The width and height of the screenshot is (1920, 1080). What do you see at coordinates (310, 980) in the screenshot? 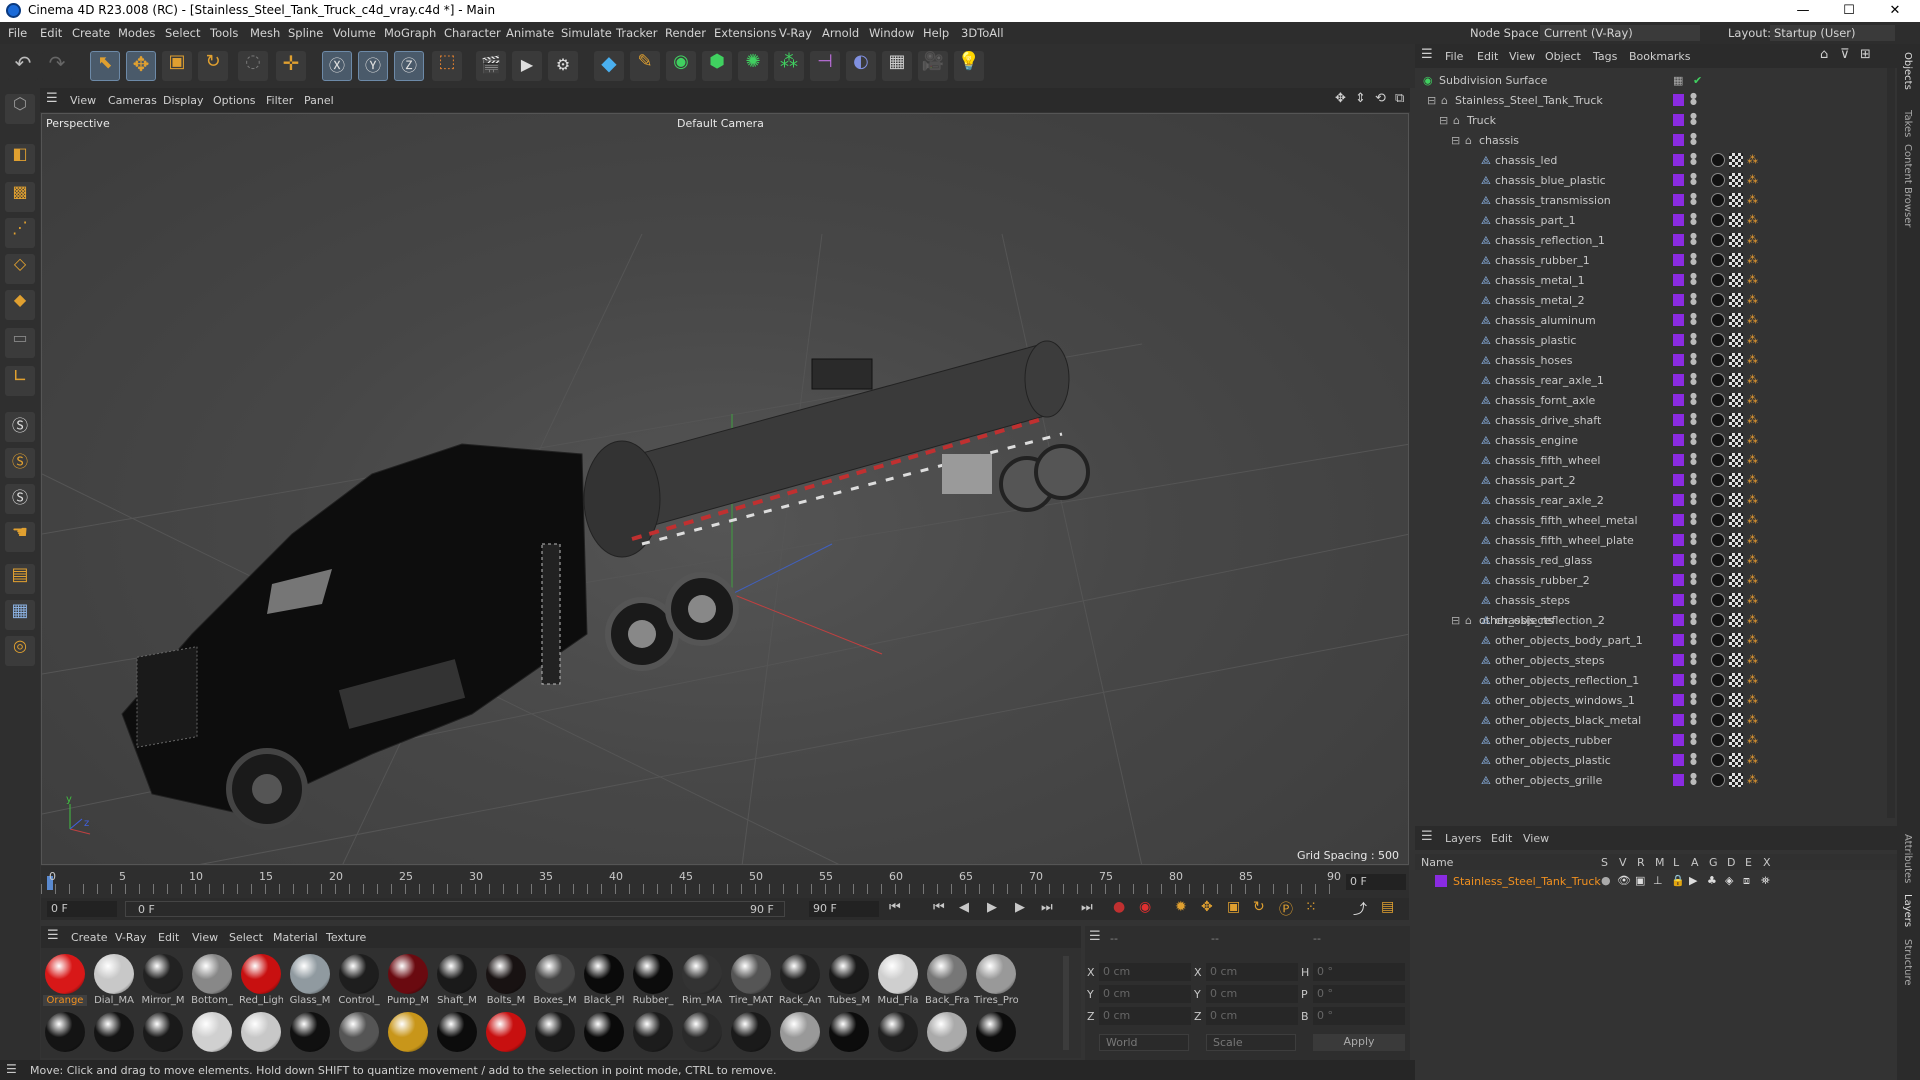
I see `material-swatch: Glass_M` at bounding box center [310, 980].